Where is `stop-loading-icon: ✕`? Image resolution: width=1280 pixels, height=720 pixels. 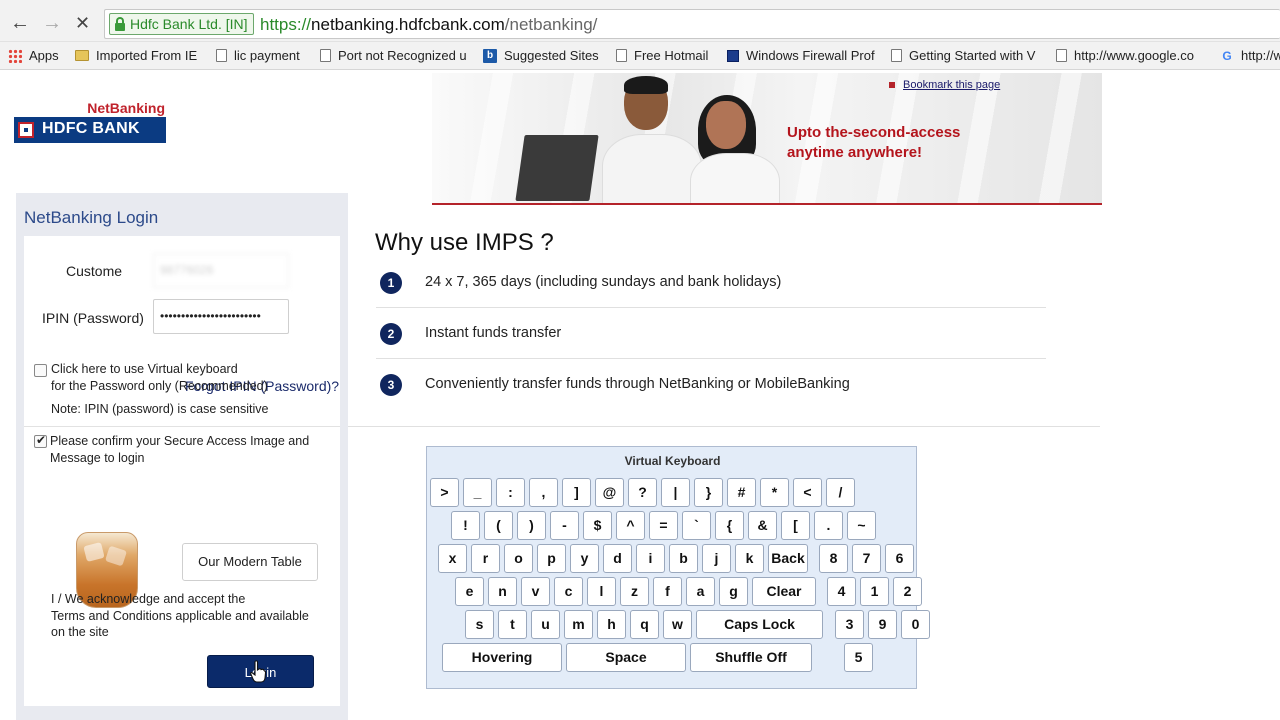
stop-loading-icon: ✕ is located at coordinates (82, 23).